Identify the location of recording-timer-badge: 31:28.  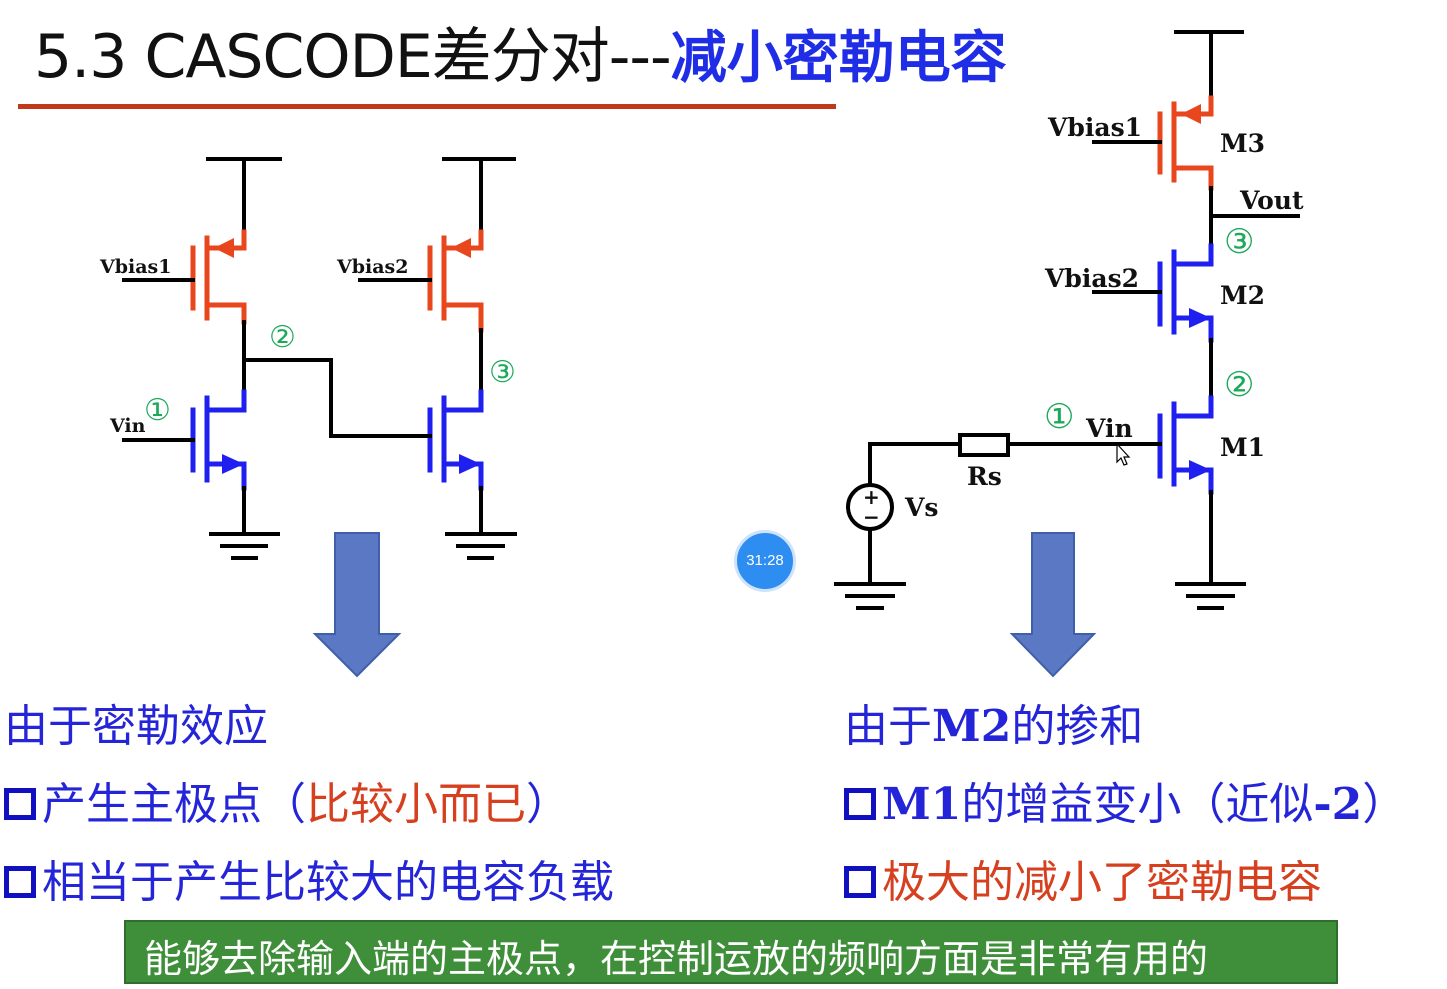
(765, 561).